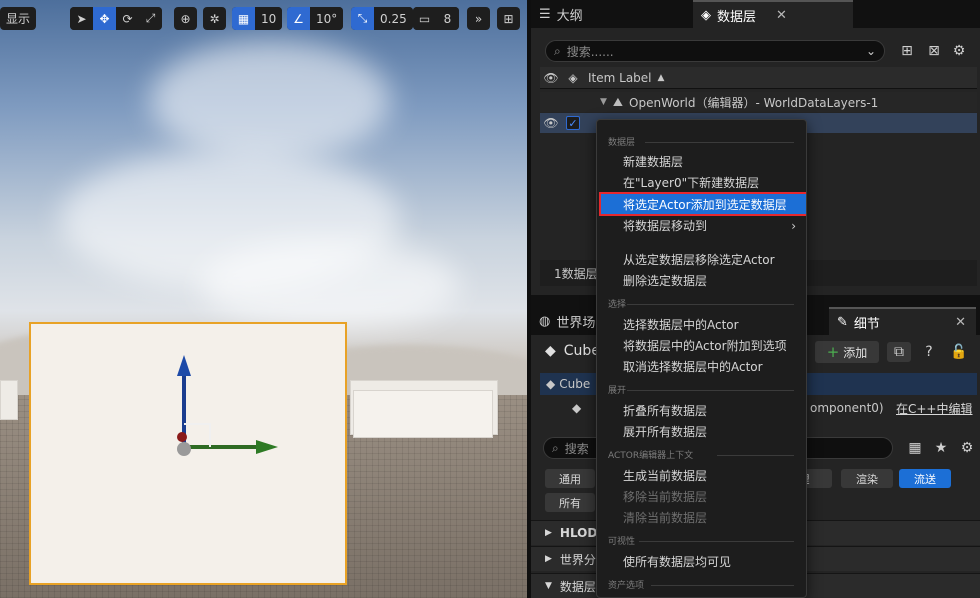 This screenshot has width=980, height=598. Describe the element at coordinates (81, 18) in the screenshot. I see `select-mode-icon: ➤` at that location.